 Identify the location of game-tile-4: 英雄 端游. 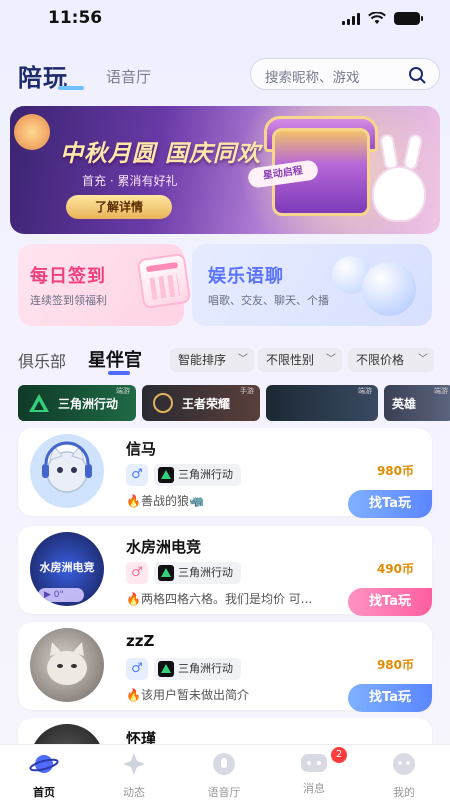
(417, 403).